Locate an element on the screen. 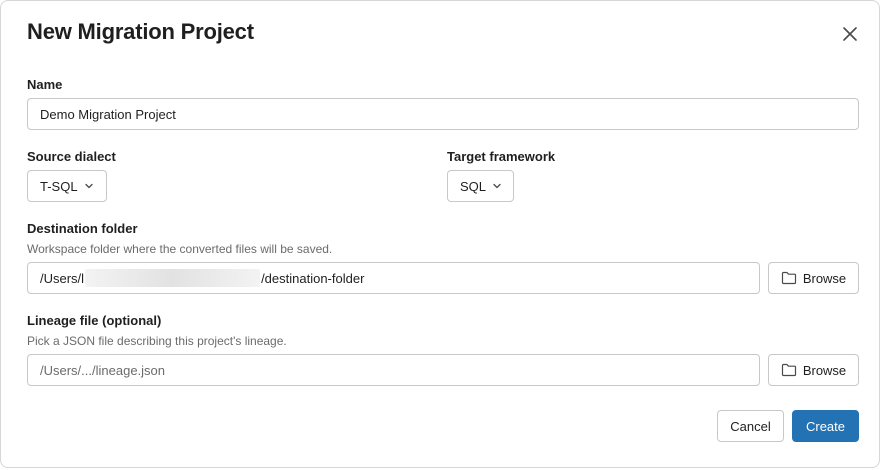 Image resolution: width=882 pixels, height=470 pixels. cancel-button: Cancel is located at coordinates (750, 426).